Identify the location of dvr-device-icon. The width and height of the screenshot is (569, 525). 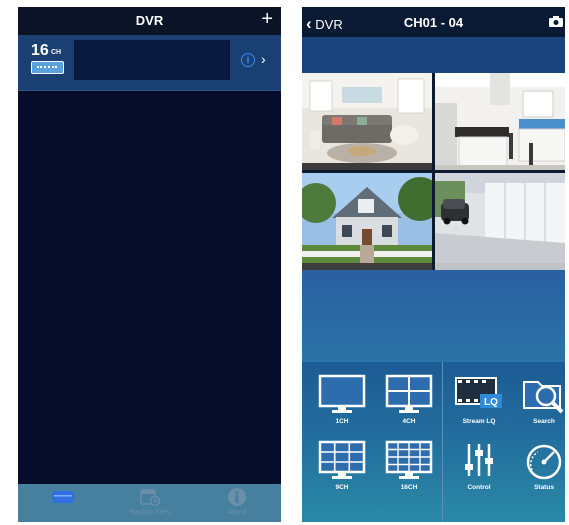
(63, 497).